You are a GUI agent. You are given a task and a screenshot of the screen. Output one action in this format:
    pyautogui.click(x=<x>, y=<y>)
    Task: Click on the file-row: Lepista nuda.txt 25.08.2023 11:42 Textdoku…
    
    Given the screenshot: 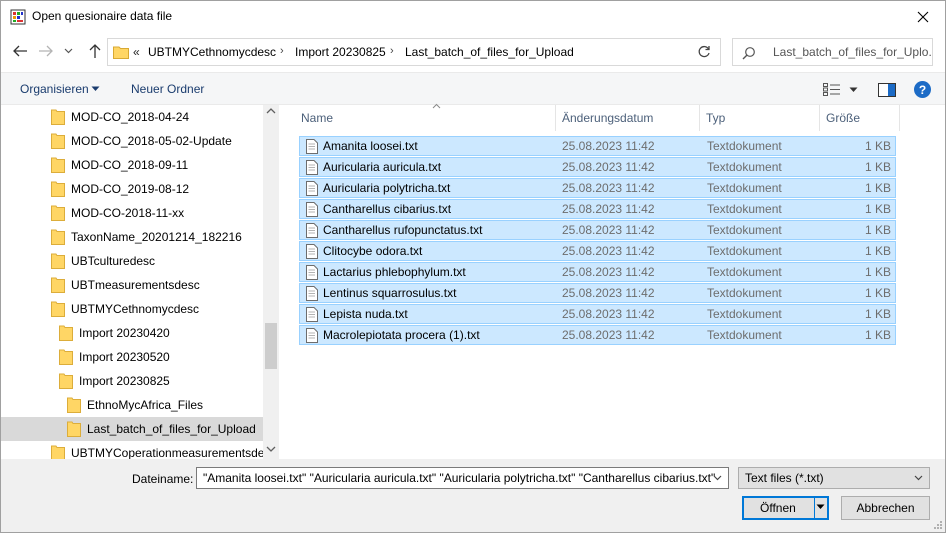 What is the action you would take?
    pyautogui.click(x=597, y=314)
    